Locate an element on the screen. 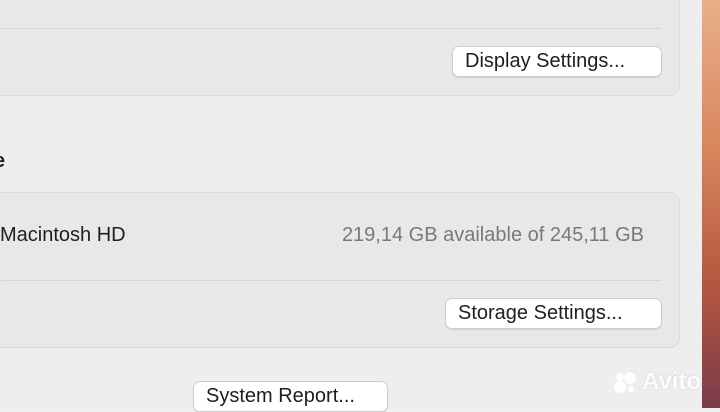  avito-watermark-text: Avito is located at coordinates (672, 381).